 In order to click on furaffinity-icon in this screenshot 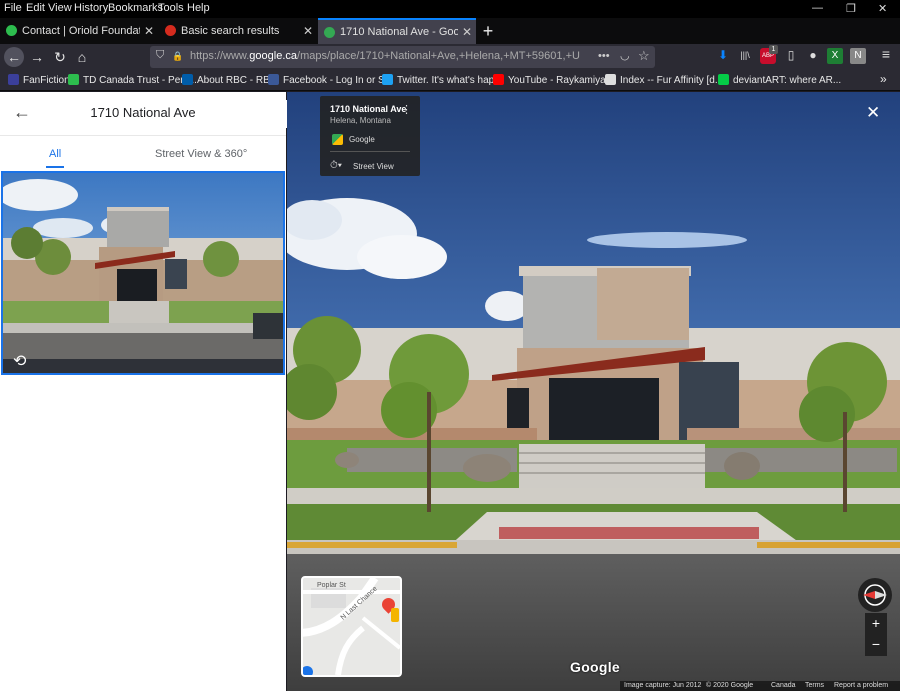, I will do `click(610, 79)`.